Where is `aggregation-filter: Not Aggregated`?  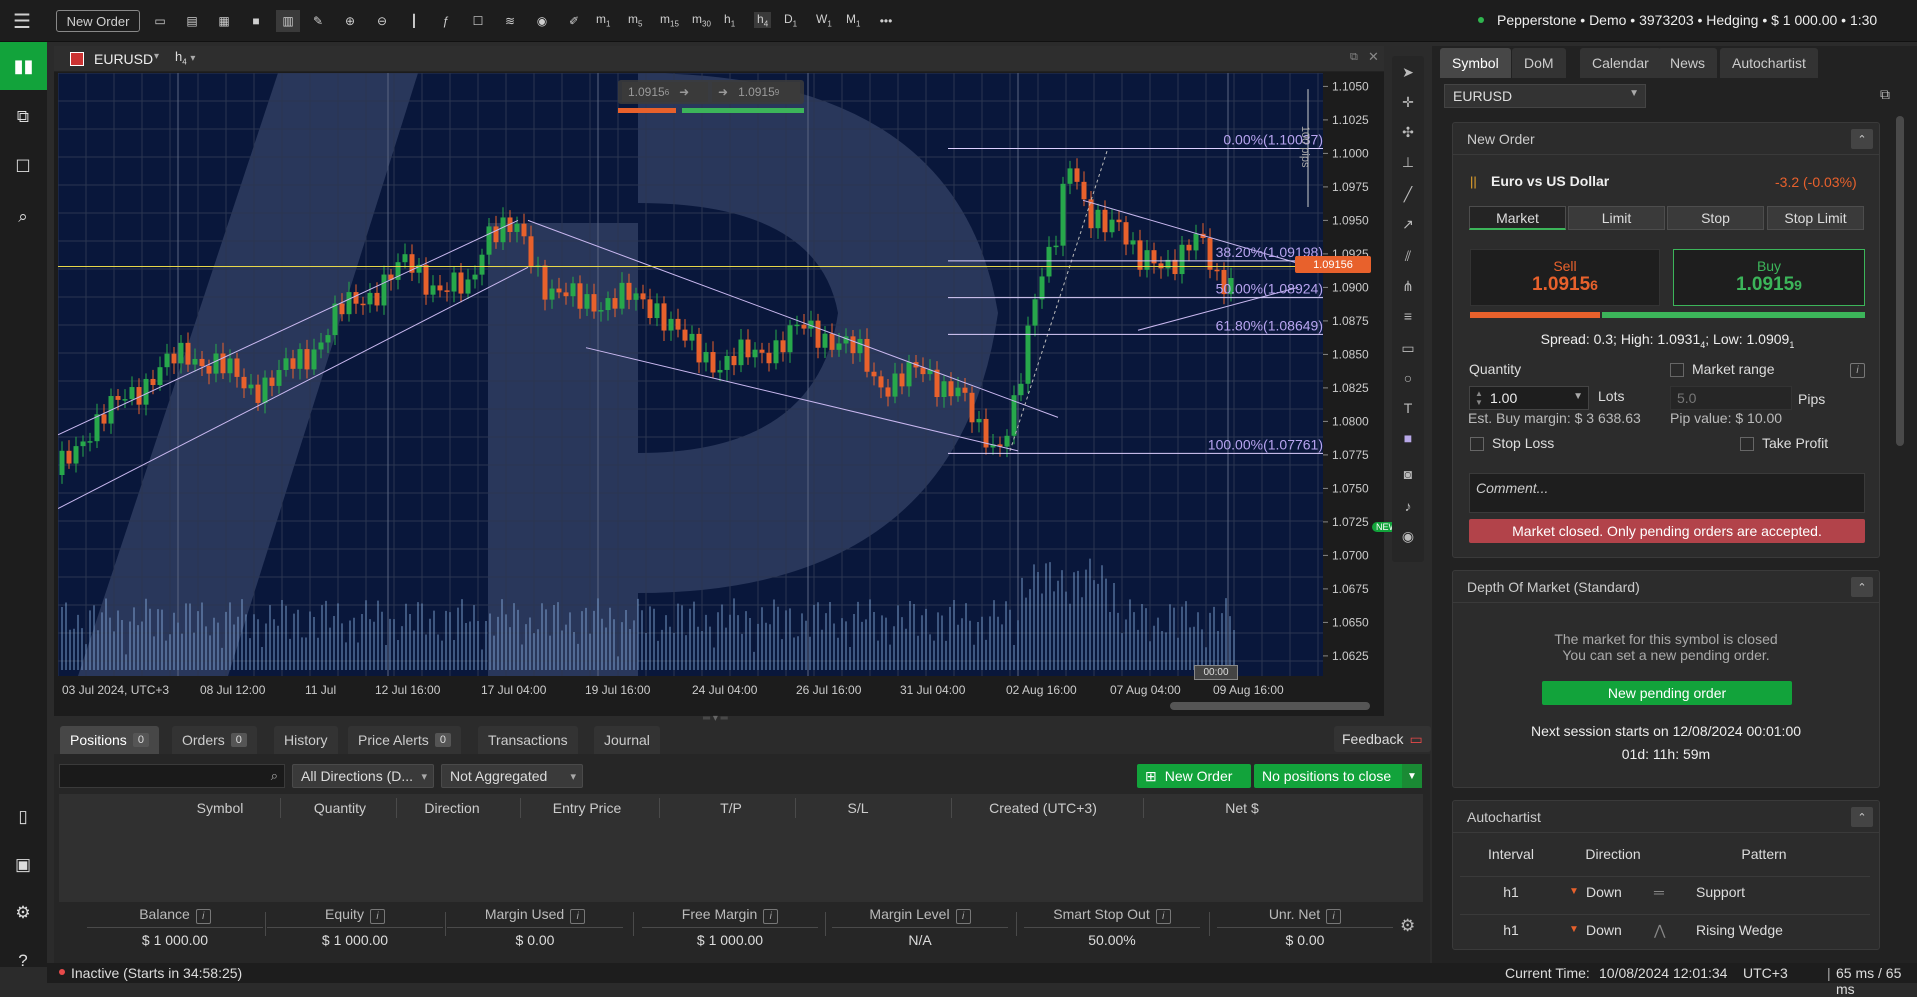
aggregation-filter: Not Aggregated is located at coordinates (512, 776).